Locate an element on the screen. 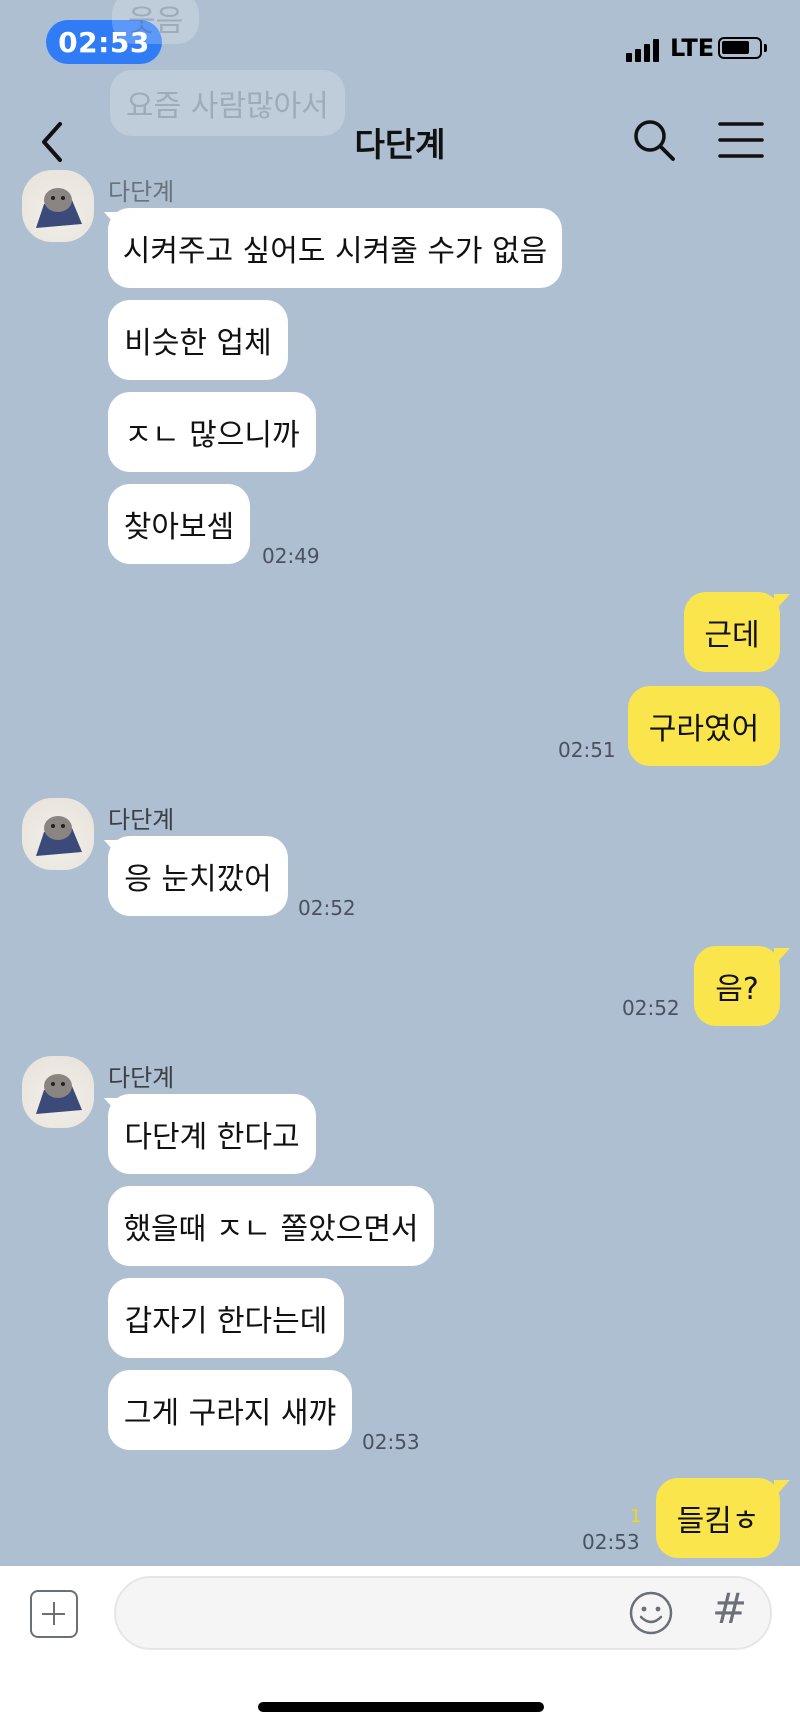  unread-count: 1 is located at coordinates (636, 1516).